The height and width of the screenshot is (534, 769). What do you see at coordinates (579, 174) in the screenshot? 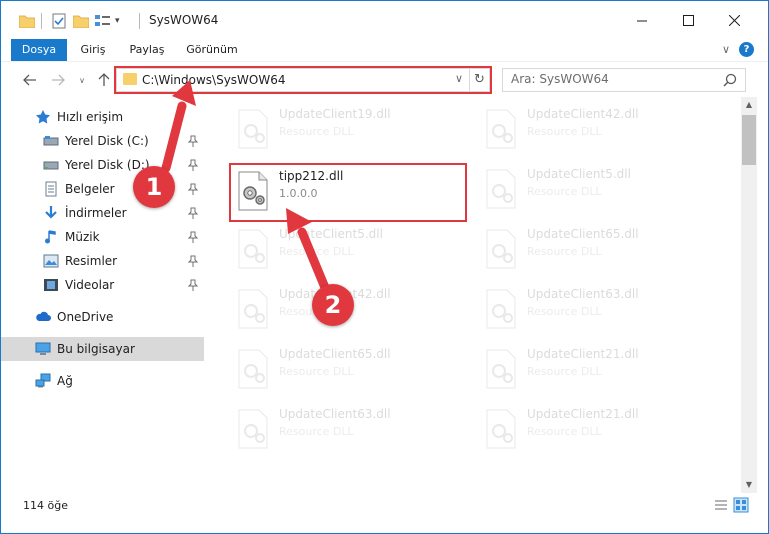
I see `file-name: UpdateClient5.dll` at bounding box center [579, 174].